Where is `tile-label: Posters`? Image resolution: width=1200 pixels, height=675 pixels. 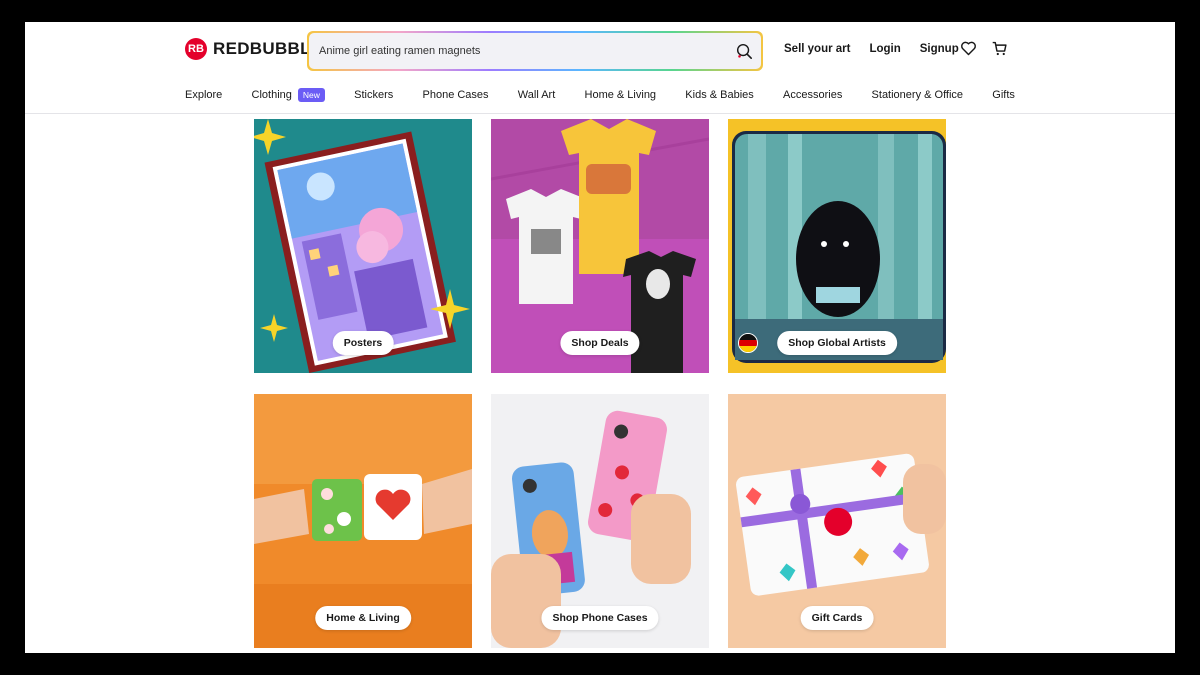
tile-label: Posters is located at coordinates (363, 343).